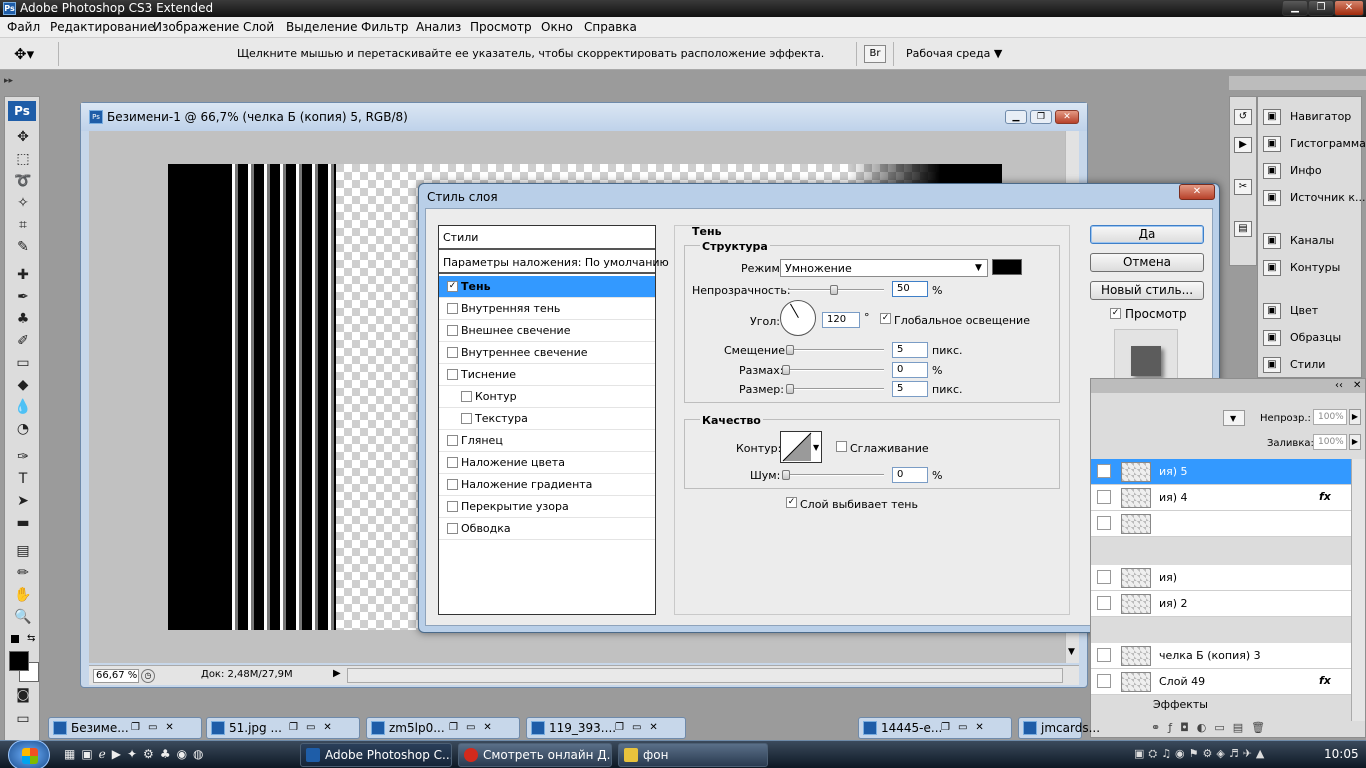 The width and height of the screenshot is (1366, 768). What do you see at coordinates (501, 27) in the screenshot?
I see `menu-view: Просмотр` at bounding box center [501, 27].